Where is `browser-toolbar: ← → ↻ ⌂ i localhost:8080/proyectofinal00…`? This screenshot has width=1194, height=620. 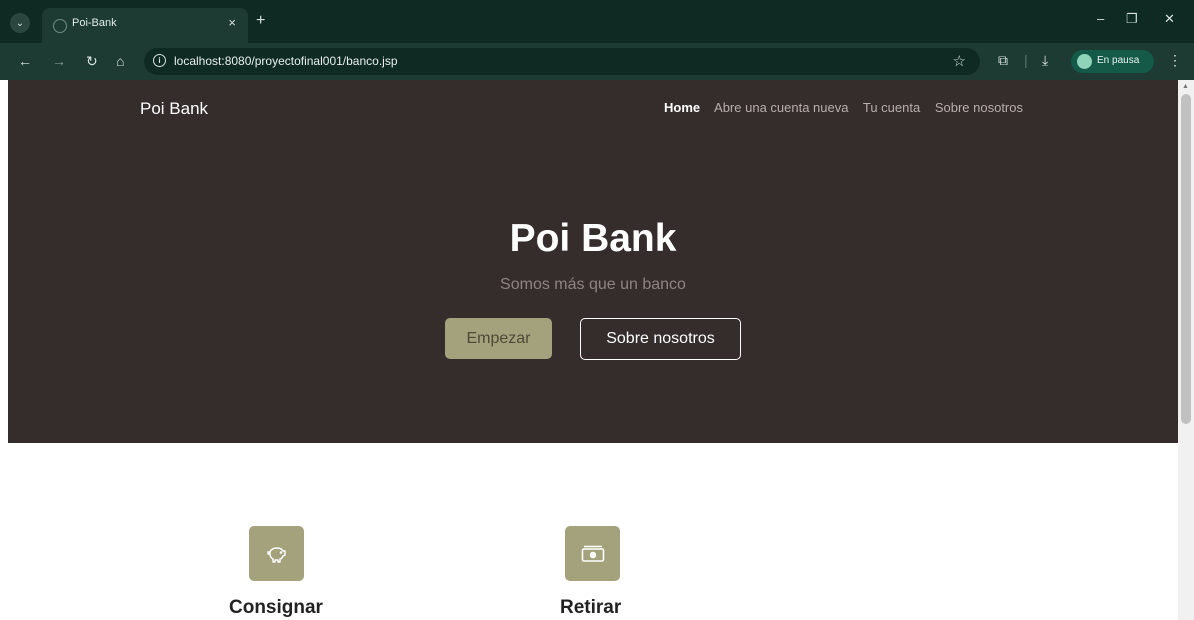
browser-toolbar: ← → ↻ ⌂ i localhost:8080/proyectofinal00… is located at coordinates (597, 61).